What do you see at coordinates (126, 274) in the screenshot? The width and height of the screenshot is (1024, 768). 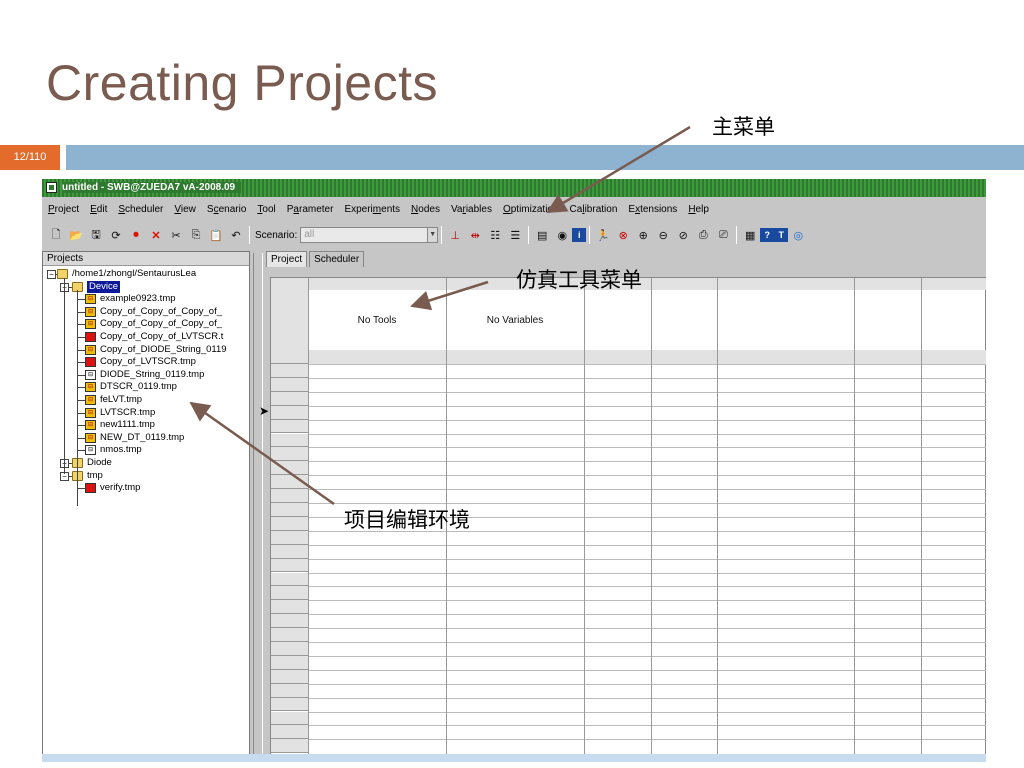 I see `tree-item: /home1/zhongl/SentaurusLea` at bounding box center [126, 274].